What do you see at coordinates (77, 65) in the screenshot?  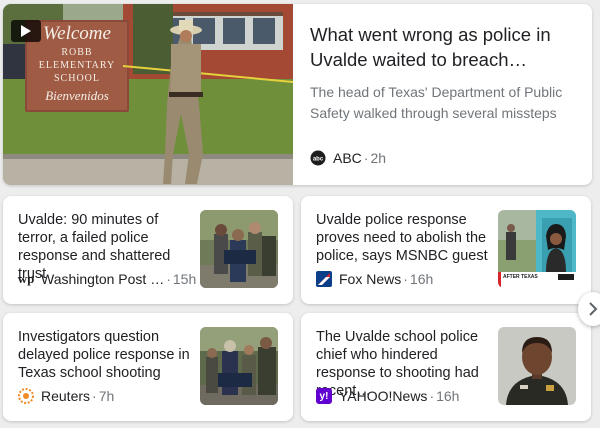 I see `sign-line-elementary: ELEMENTARY` at bounding box center [77, 65].